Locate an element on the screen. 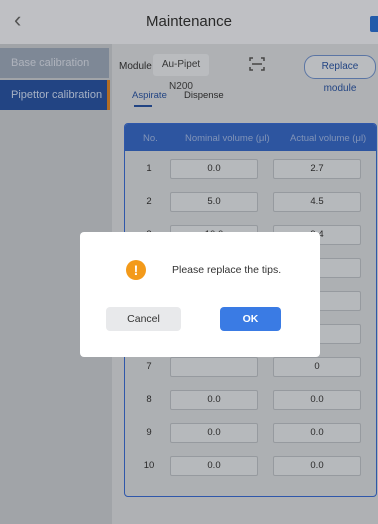 The image size is (378, 524). dialog-message: Please replace the tips. is located at coordinates (227, 270).